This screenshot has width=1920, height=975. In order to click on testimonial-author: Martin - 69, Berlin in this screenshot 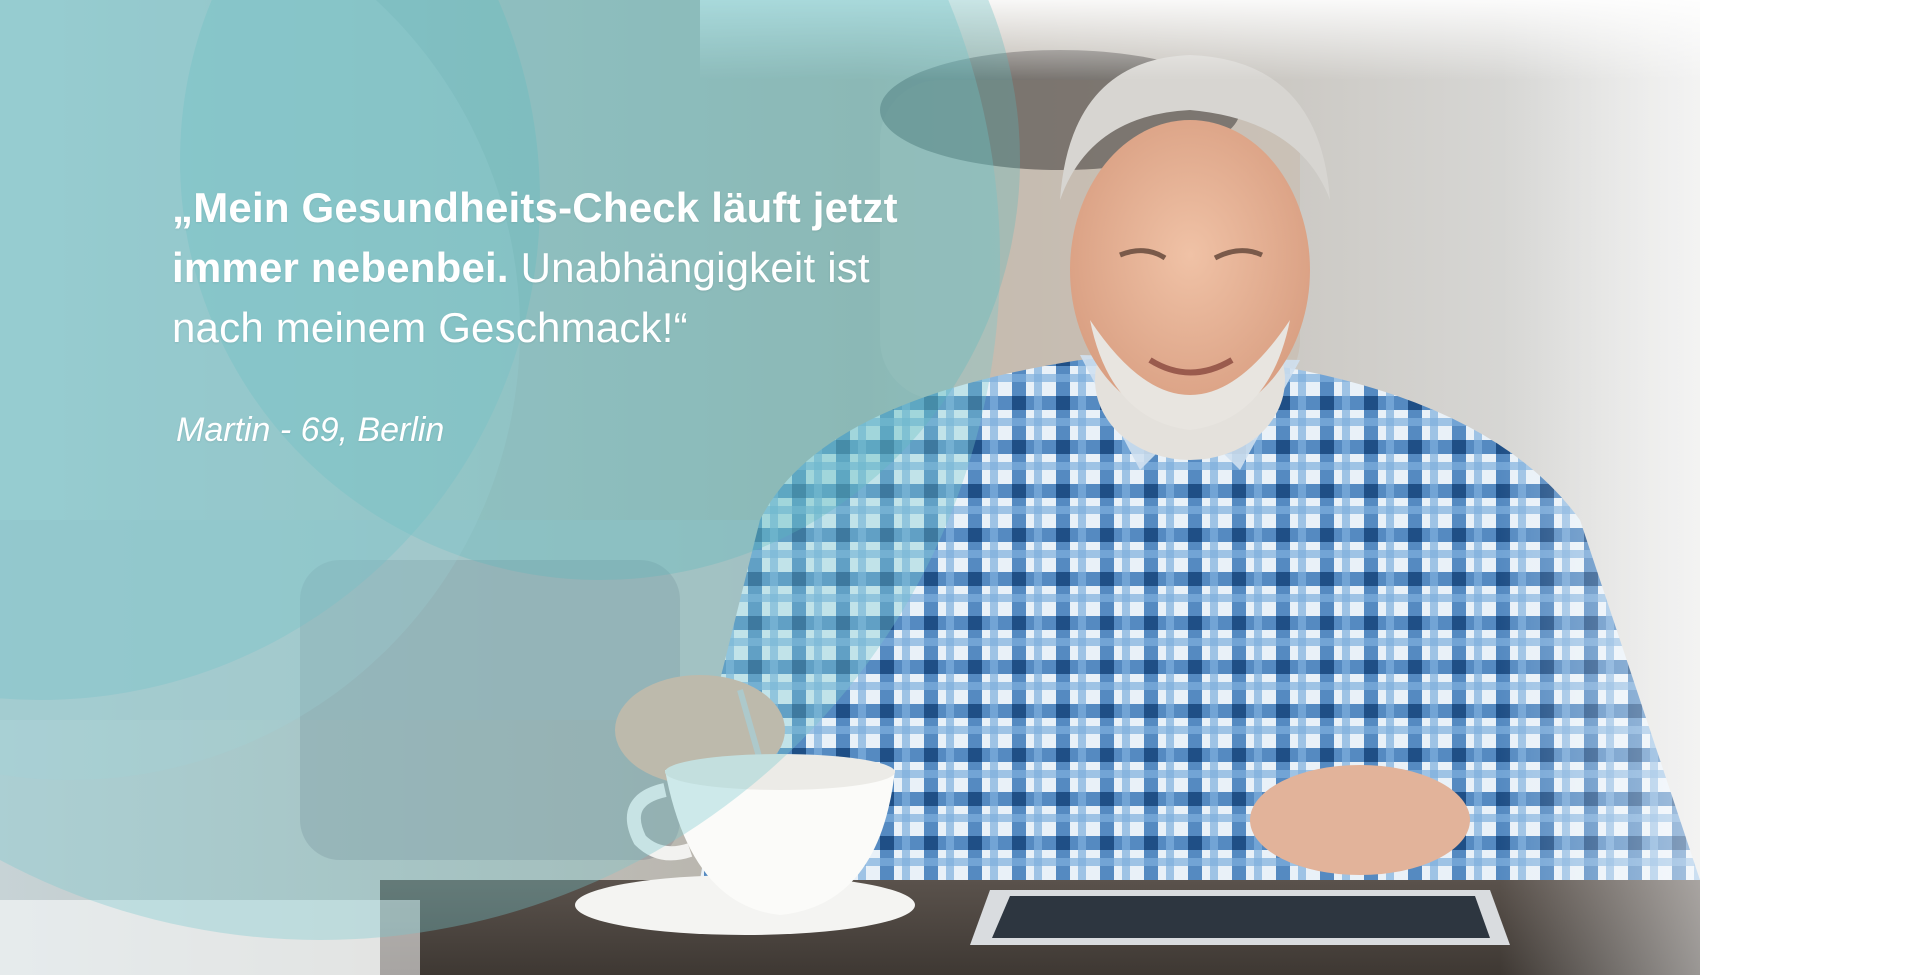, I will do `click(310, 430)`.